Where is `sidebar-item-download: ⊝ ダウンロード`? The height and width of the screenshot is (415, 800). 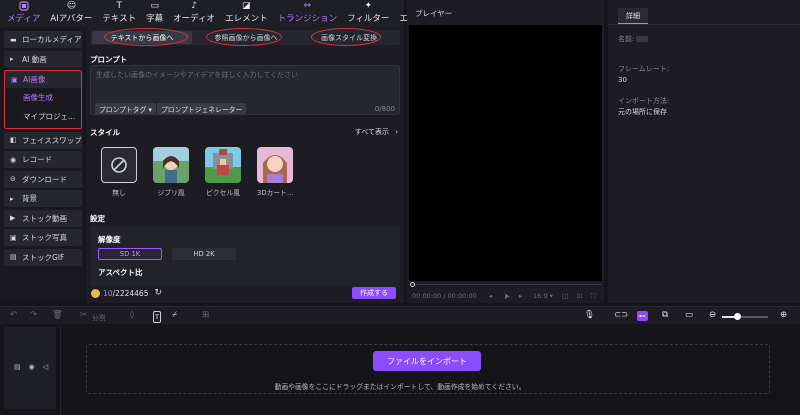 sidebar-item-download: ⊝ ダウンロード is located at coordinates (43, 179).